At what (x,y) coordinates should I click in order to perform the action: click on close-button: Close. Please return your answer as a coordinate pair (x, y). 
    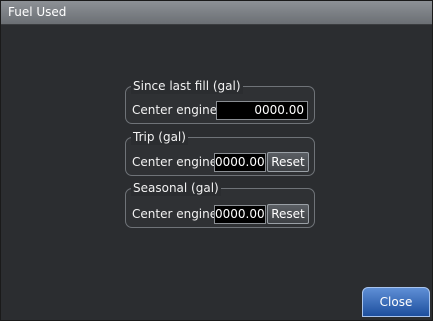
    Looking at the image, I should click on (396, 302).